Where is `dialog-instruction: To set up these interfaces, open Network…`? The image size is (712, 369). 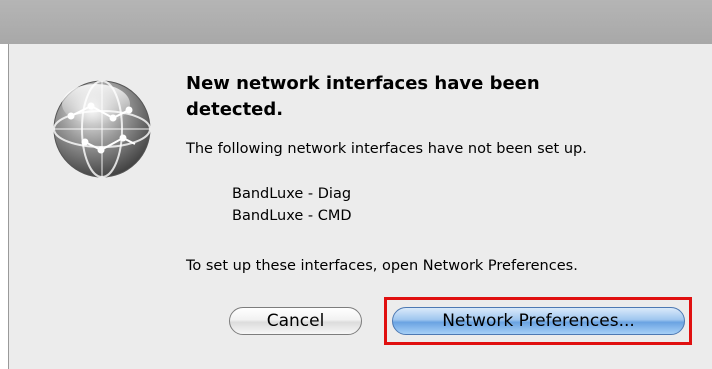 dialog-instruction: To set up these interfaces, open Network… is located at coordinates (382, 266).